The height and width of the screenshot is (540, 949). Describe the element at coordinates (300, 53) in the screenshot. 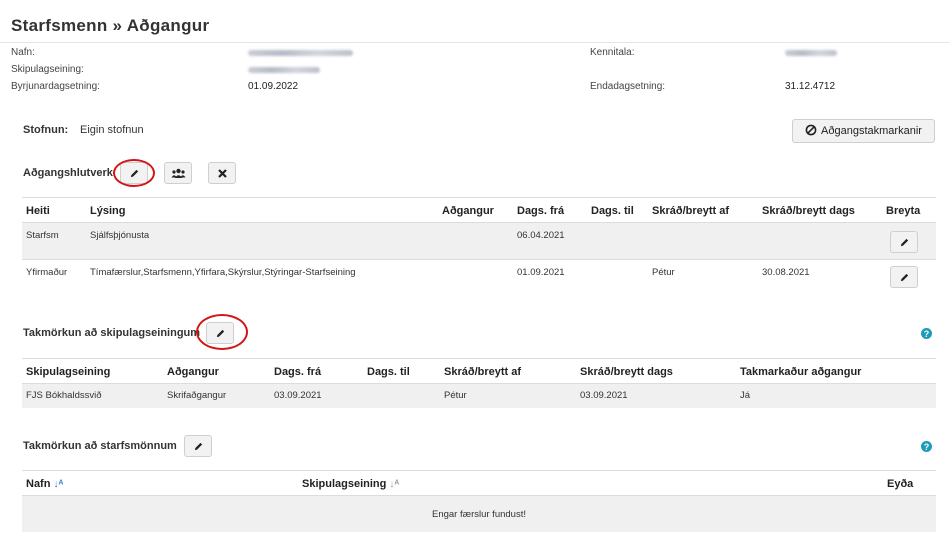

I see `nafn-value-redacted` at that location.